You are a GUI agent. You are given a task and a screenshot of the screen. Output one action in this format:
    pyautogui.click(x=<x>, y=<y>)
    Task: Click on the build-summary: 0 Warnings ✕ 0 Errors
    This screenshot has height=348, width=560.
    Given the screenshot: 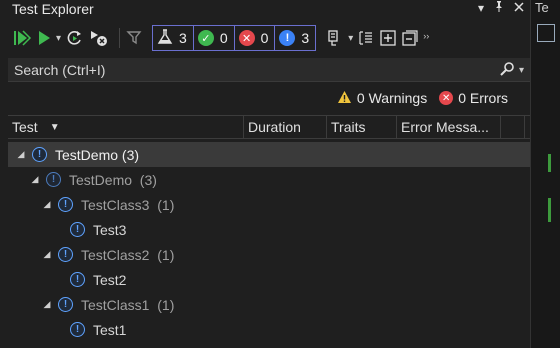 What is the action you would take?
    pyautogui.click(x=419, y=98)
    